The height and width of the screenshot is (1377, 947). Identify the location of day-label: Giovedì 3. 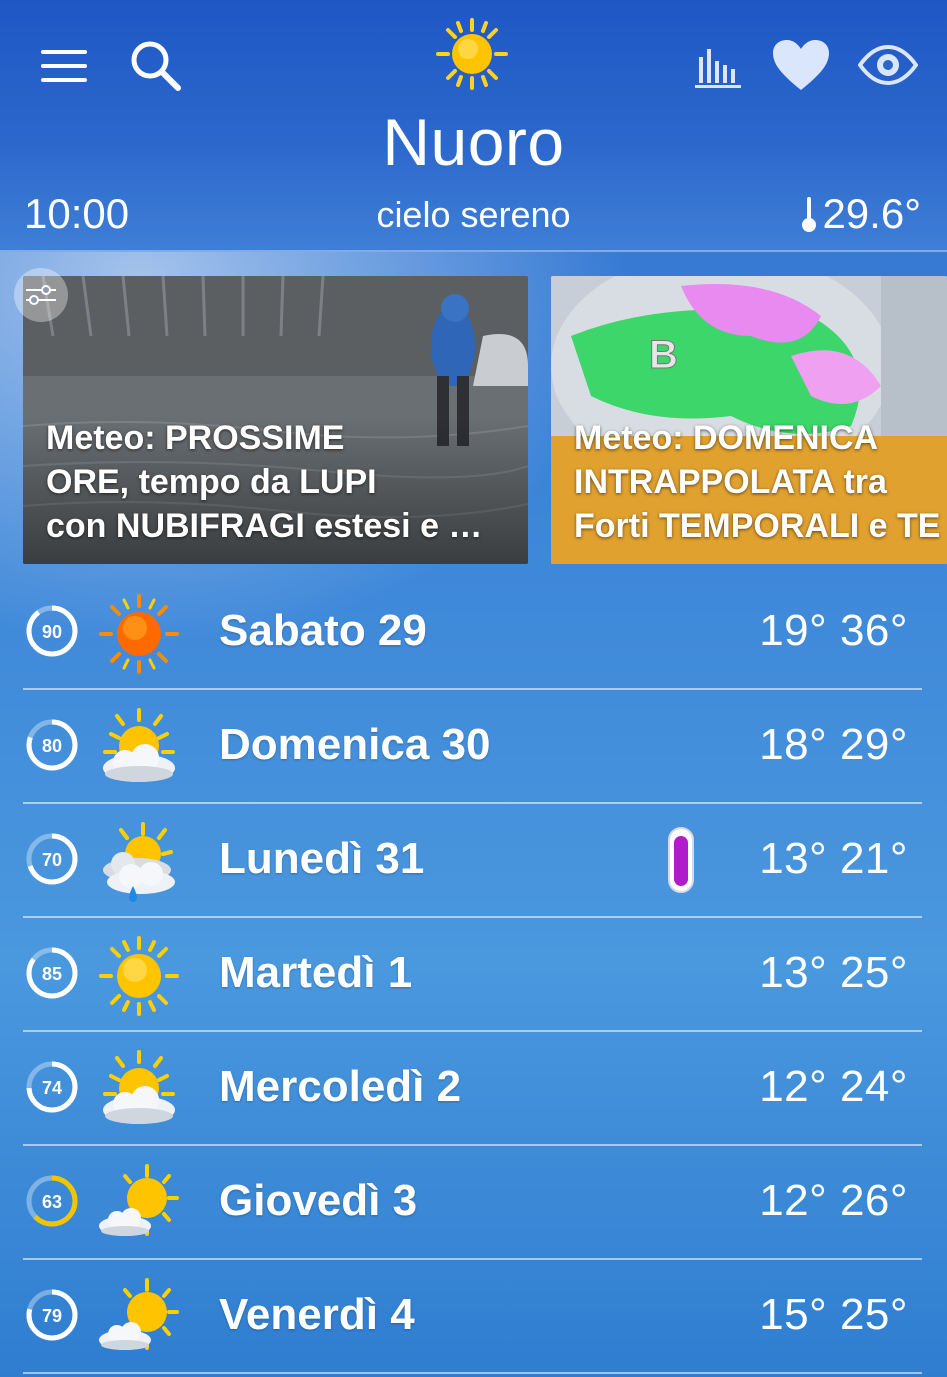
(318, 1200).